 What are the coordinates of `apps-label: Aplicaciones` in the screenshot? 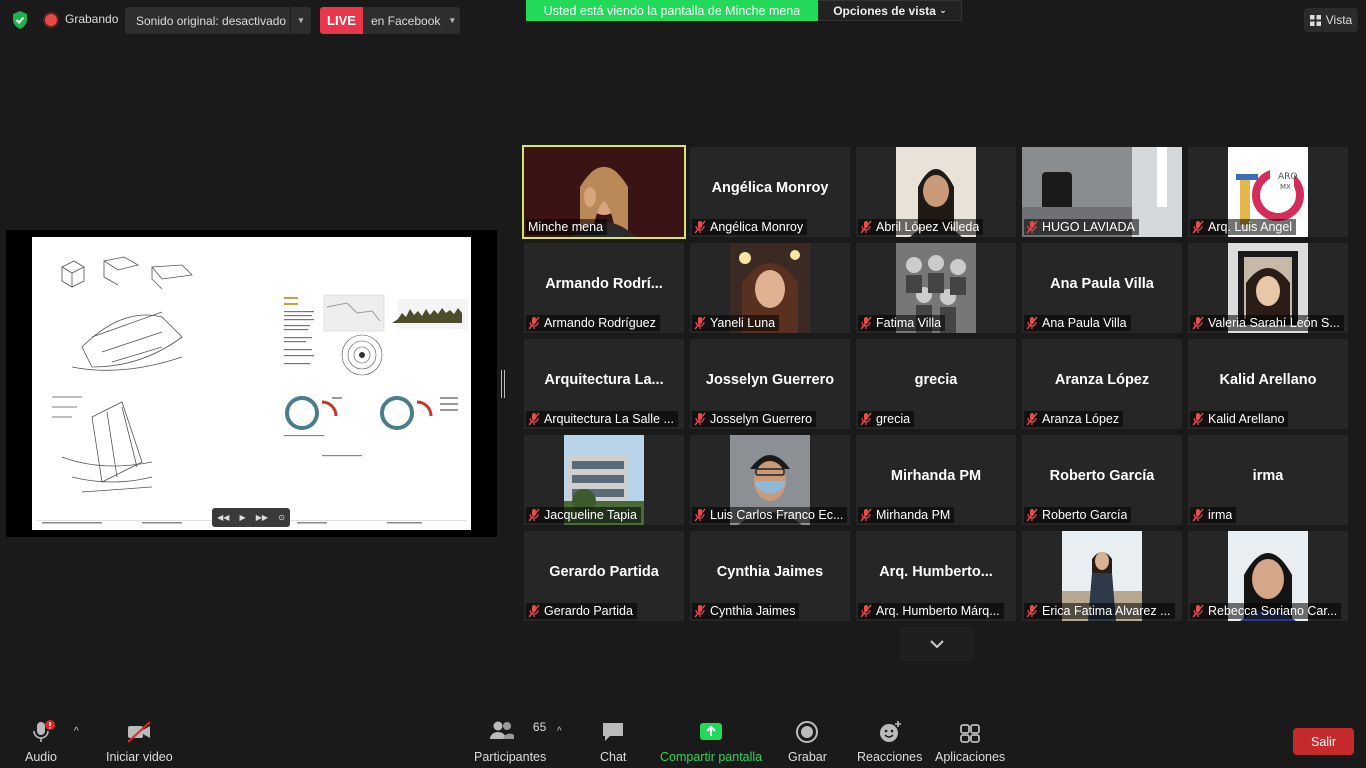 It's located at (970, 757).